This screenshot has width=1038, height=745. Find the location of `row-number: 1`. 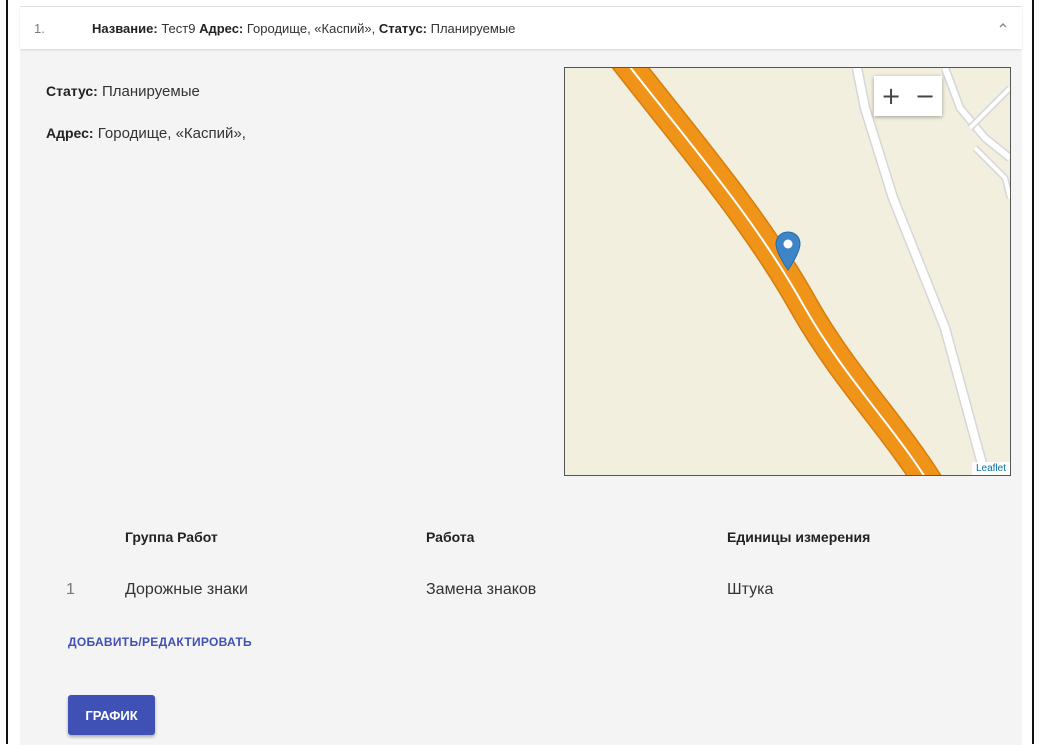

row-number: 1 is located at coordinates (70, 589).